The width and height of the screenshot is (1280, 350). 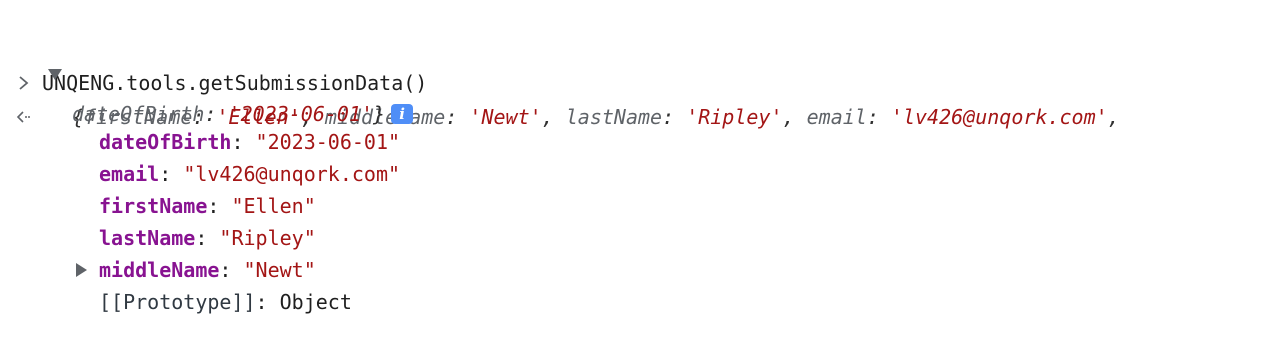 I want to click on expand-triangle-icon, so click(x=55, y=74).